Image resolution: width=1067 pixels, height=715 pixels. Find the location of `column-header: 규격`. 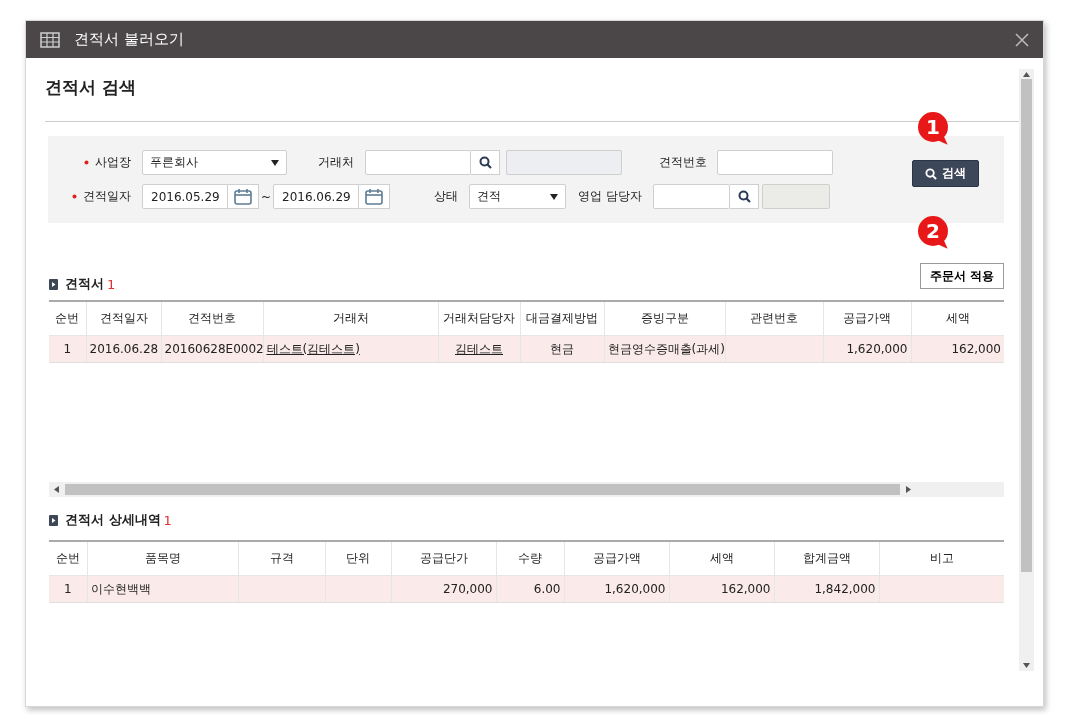

column-header: 규격 is located at coordinates (281, 558).